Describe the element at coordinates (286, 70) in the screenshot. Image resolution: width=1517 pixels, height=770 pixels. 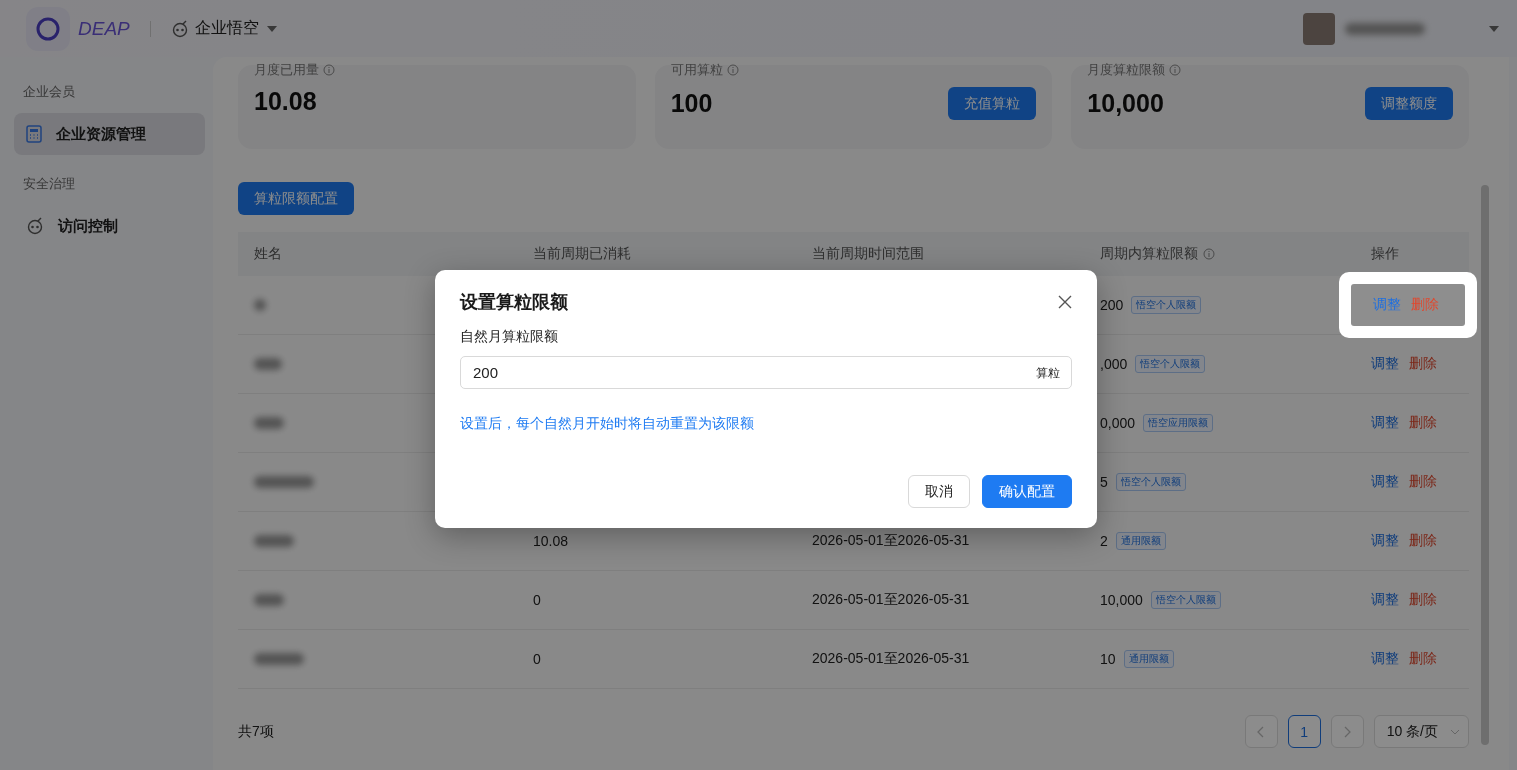
I see `stat-label: 月度已用量` at that location.